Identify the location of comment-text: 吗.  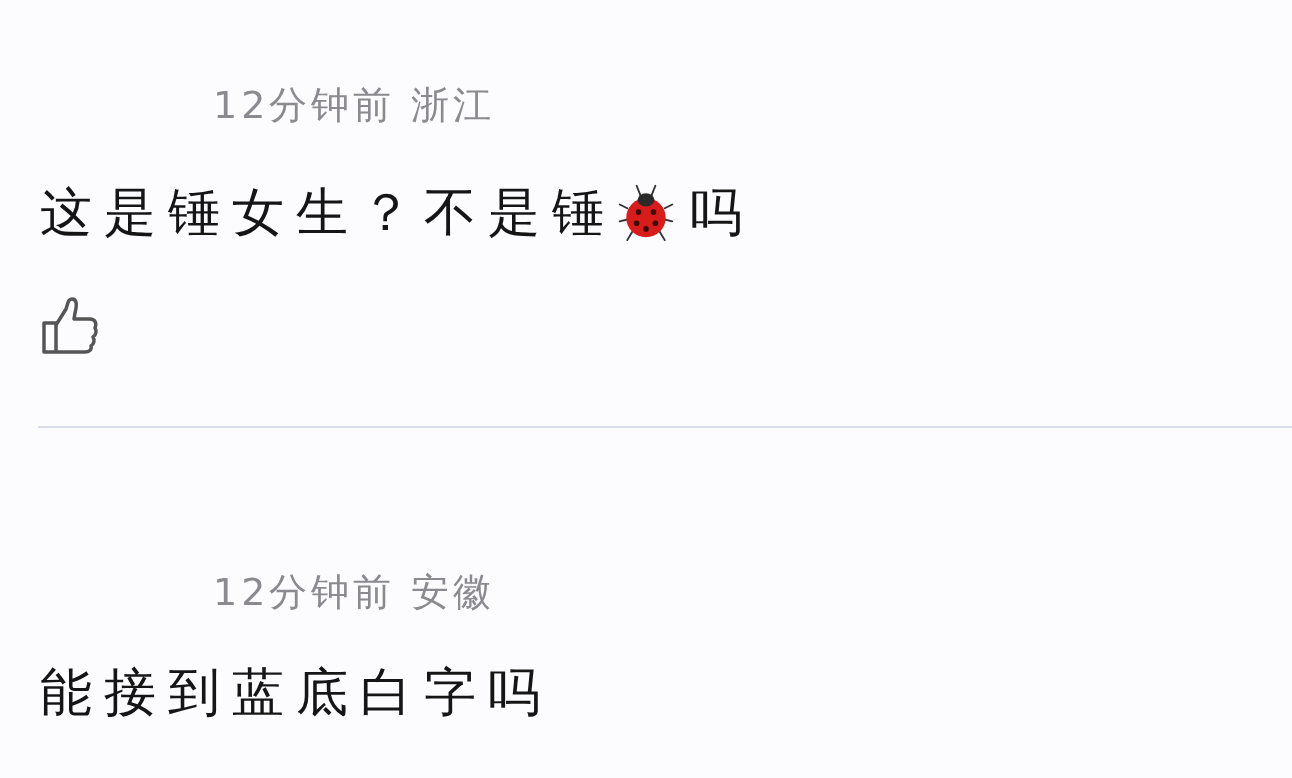
(722, 212).